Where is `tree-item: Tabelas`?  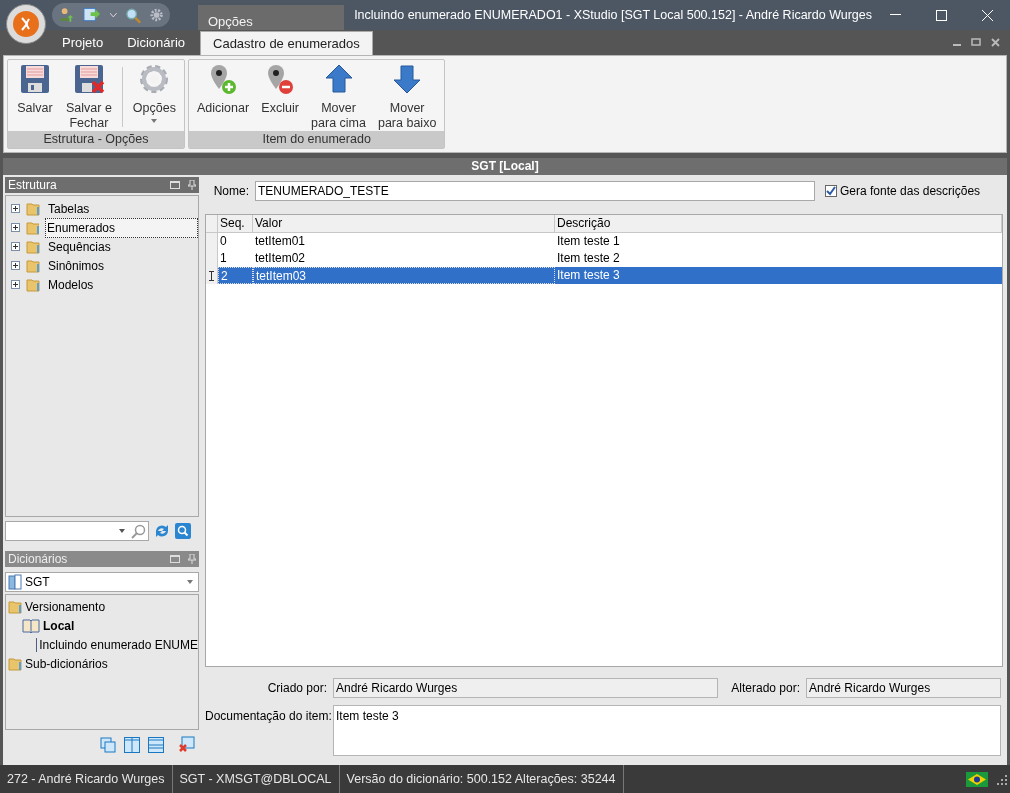 tree-item: Tabelas is located at coordinates (69, 208).